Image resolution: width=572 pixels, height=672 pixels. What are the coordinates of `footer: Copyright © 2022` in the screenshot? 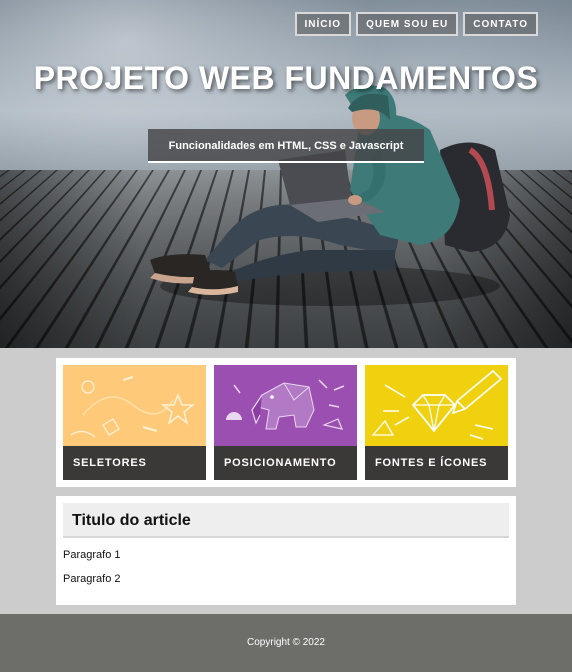 It's located at (286, 643).